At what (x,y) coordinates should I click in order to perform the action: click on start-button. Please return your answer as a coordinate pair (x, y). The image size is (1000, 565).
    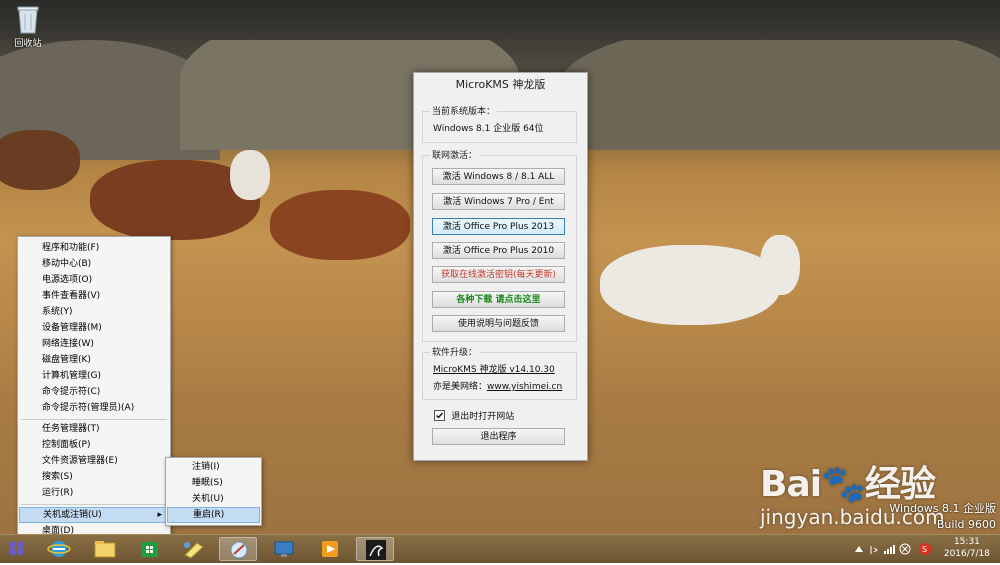
    Looking at the image, I should click on (17, 549).